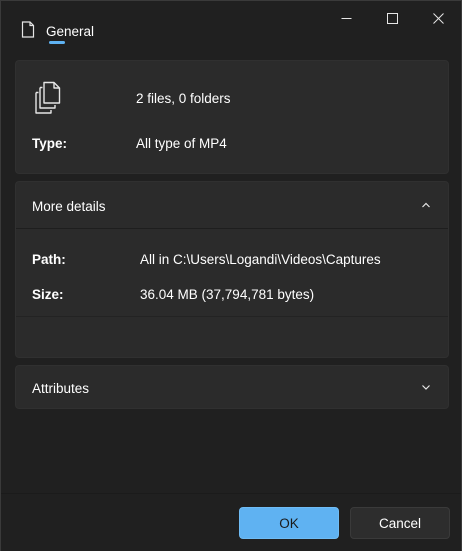 Image resolution: width=462 pixels, height=551 pixels. I want to click on minimize-icon, so click(346, 18).